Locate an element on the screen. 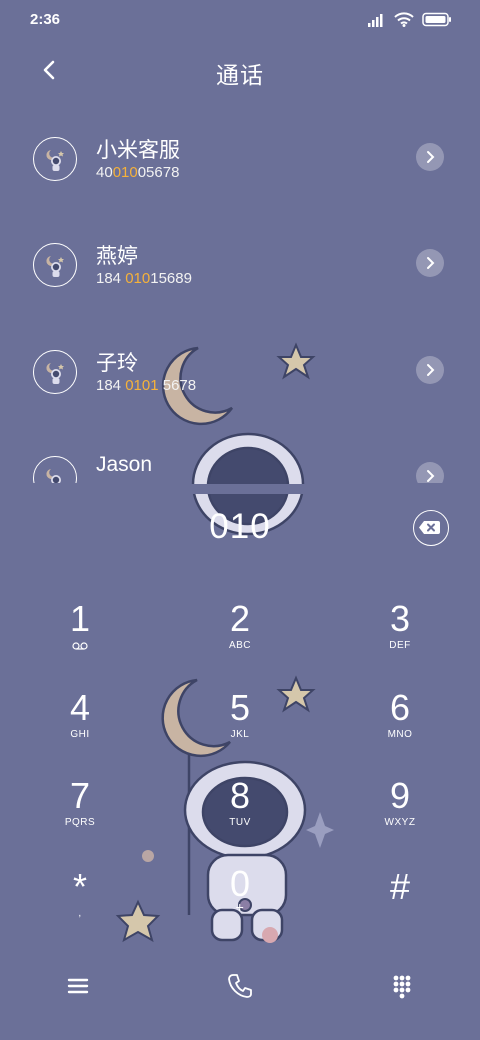  key-8: 8 TUV is located at coordinates (240, 812).